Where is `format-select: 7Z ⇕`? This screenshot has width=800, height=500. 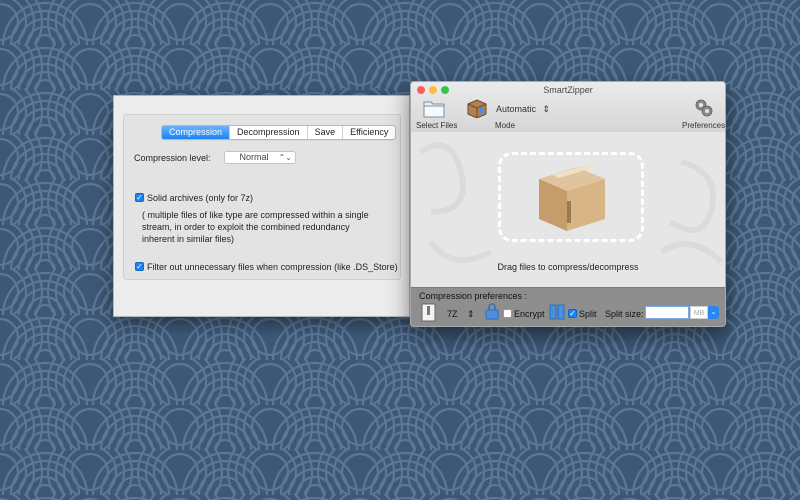
format-select: 7Z ⇕ is located at coordinates (461, 314).